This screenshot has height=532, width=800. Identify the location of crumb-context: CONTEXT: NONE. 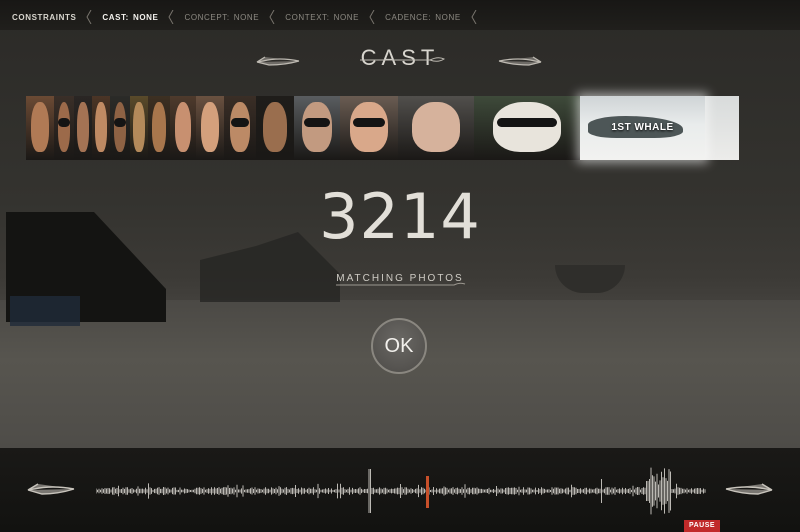
(322, 17).